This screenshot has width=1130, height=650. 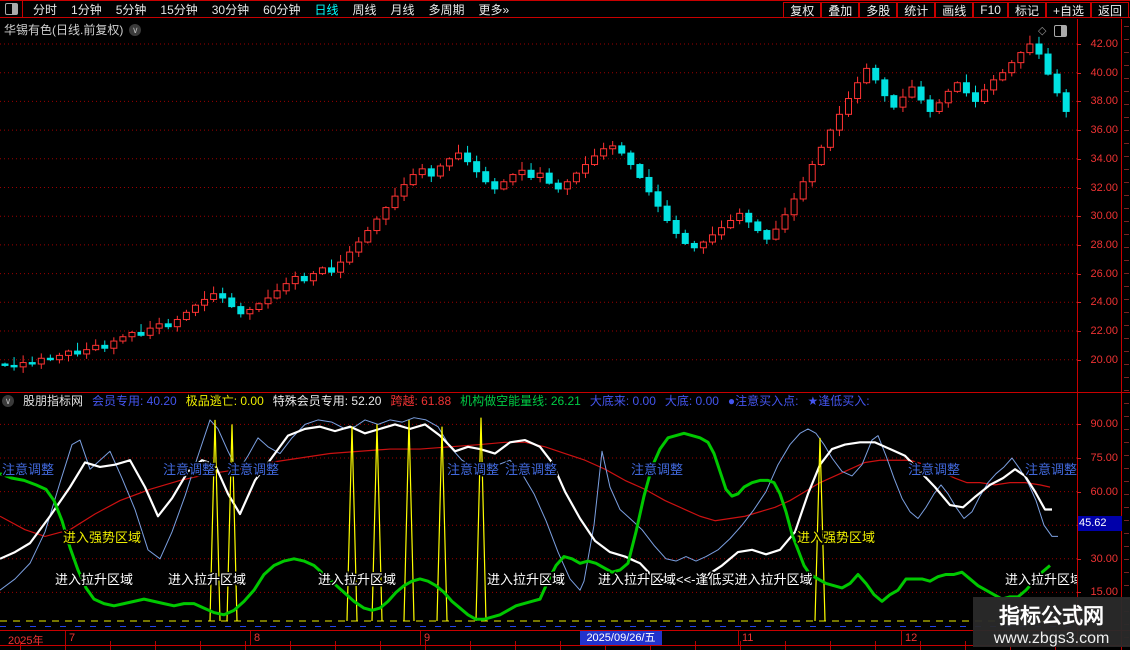 What do you see at coordinates (1104, 72) in the screenshot?
I see `price-axis-label: 40.00` at bounding box center [1104, 72].